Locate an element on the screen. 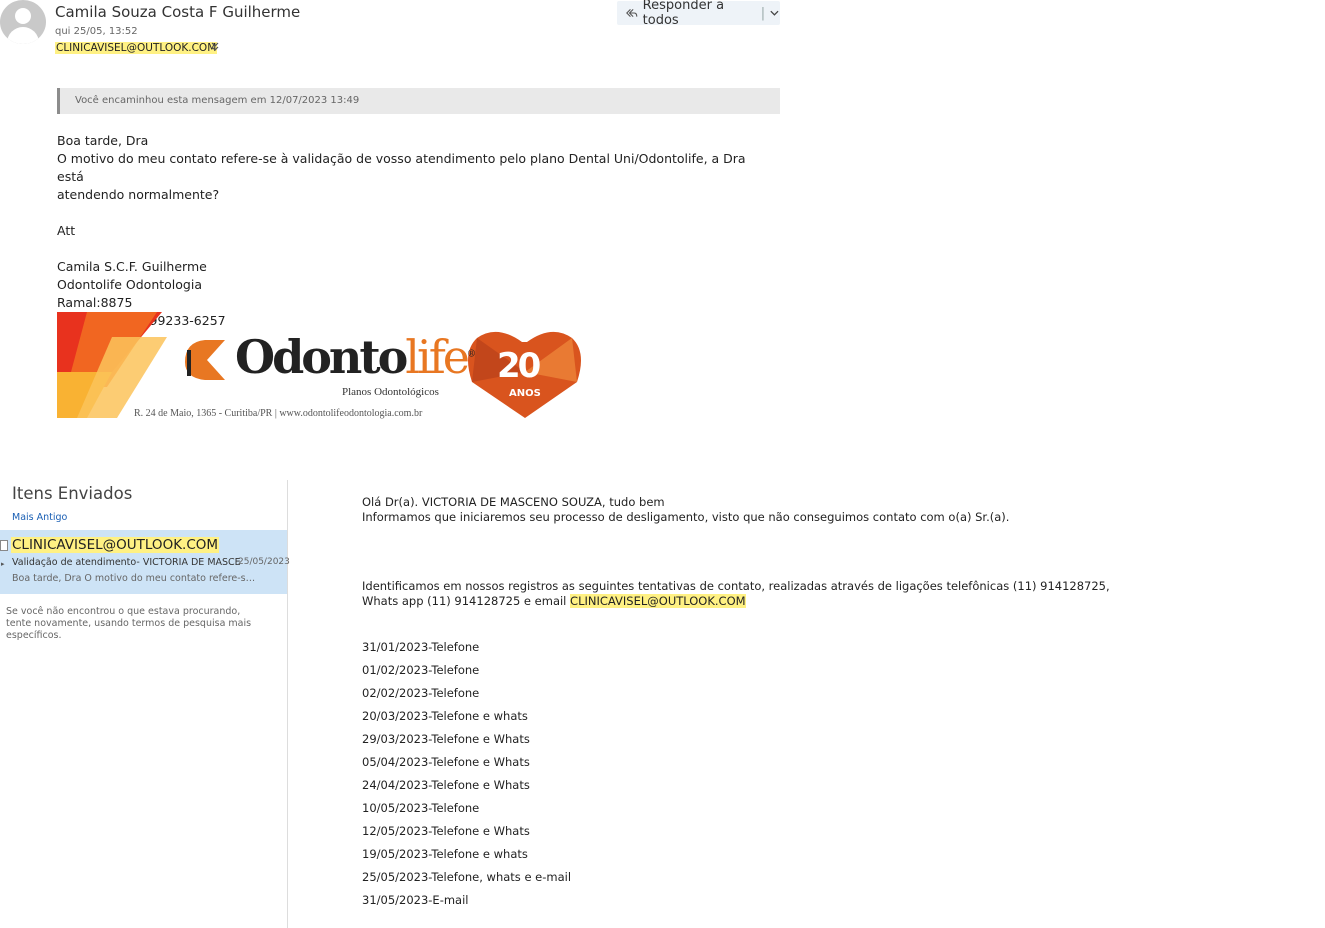  attempt-item: 02/02/2023-Telefone is located at coordinates (421, 693).